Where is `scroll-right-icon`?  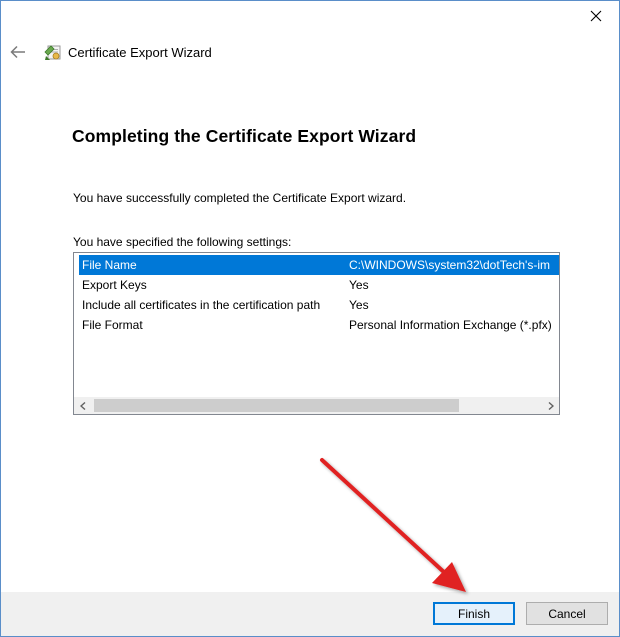 scroll-right-icon is located at coordinates (551, 405).